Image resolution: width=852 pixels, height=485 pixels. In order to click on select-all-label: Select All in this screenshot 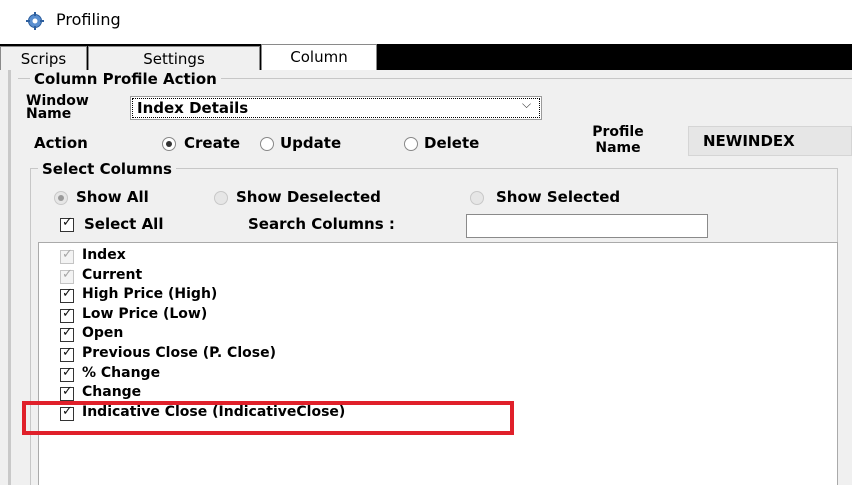, I will do `click(123, 224)`.